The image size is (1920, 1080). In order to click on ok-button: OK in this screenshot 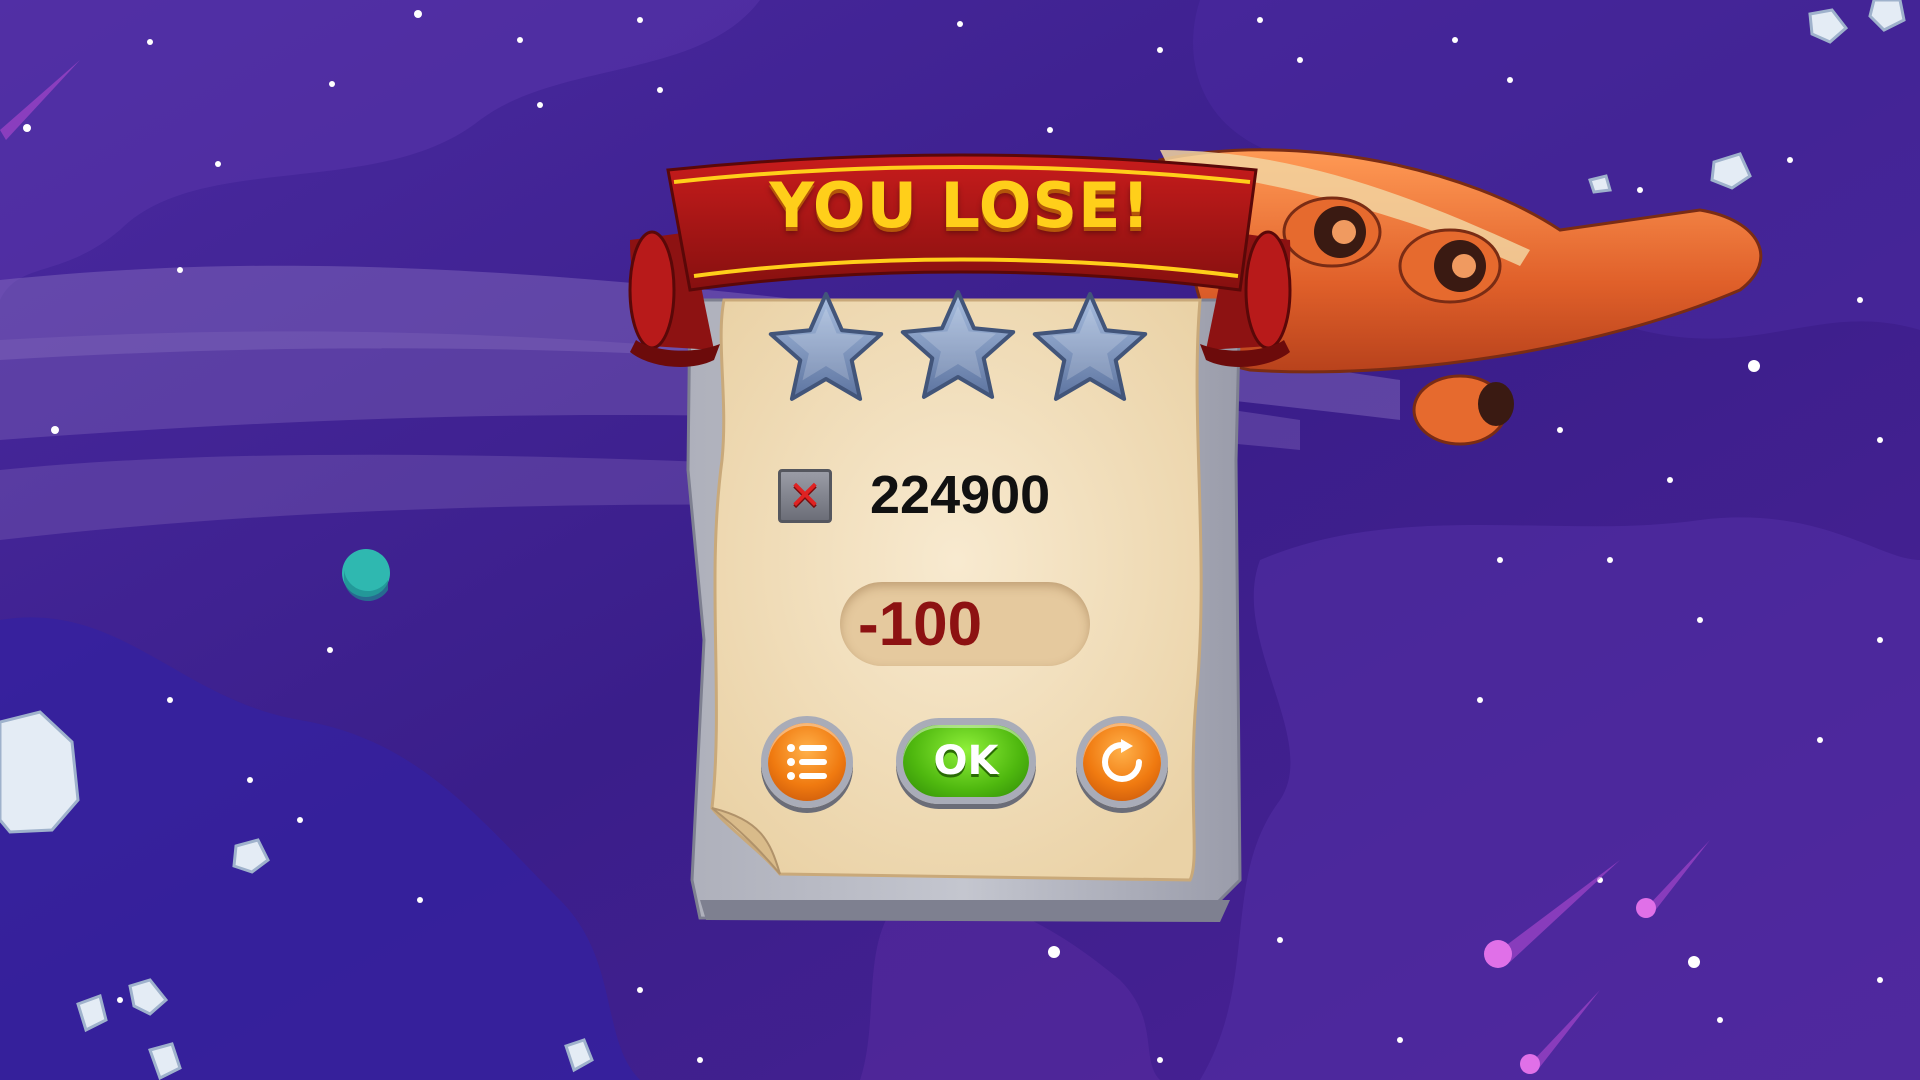, I will do `click(966, 761)`.